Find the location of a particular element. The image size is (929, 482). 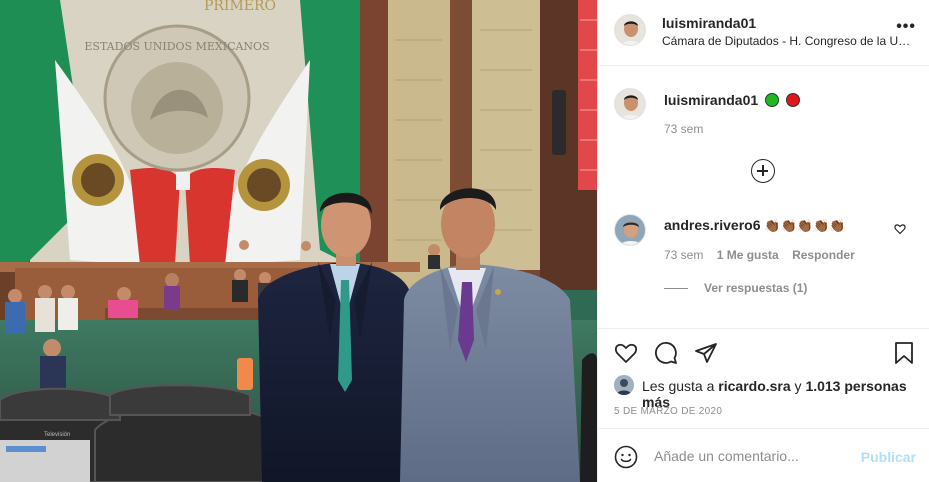

brand-small-text: Televisión is located at coordinates (57, 435).